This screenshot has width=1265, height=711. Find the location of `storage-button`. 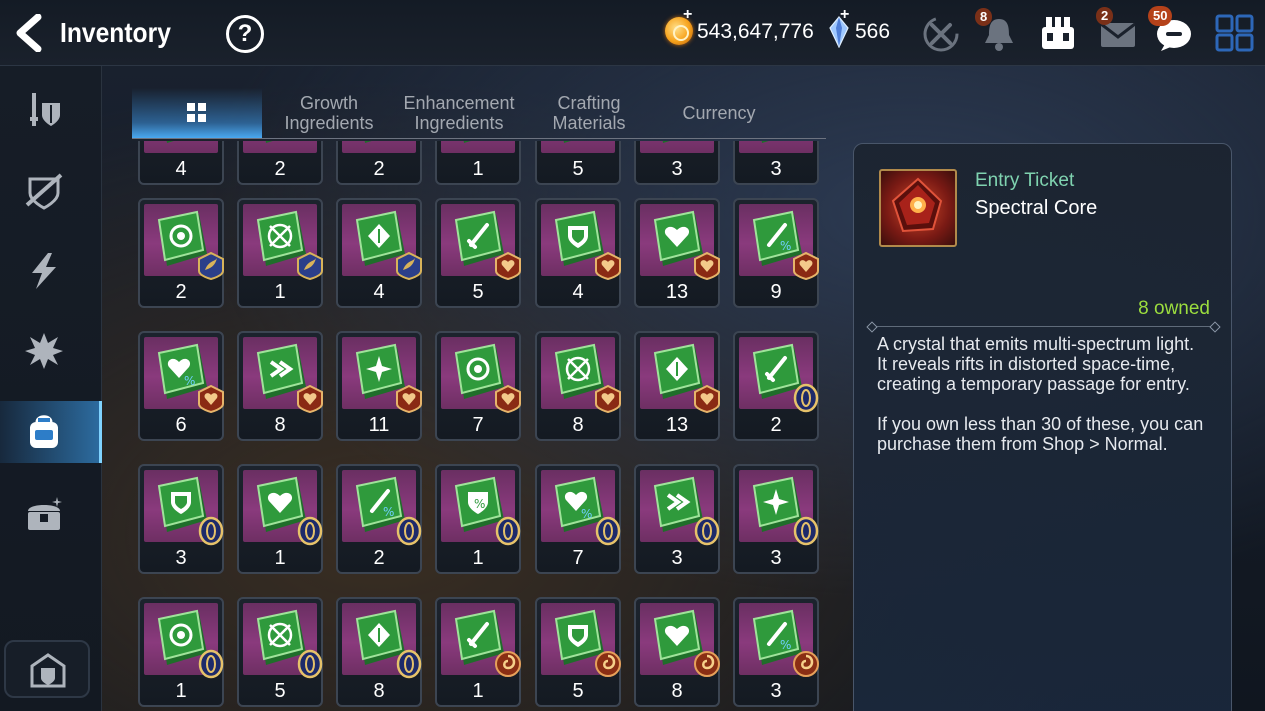

storage-button is located at coordinates (47, 669).